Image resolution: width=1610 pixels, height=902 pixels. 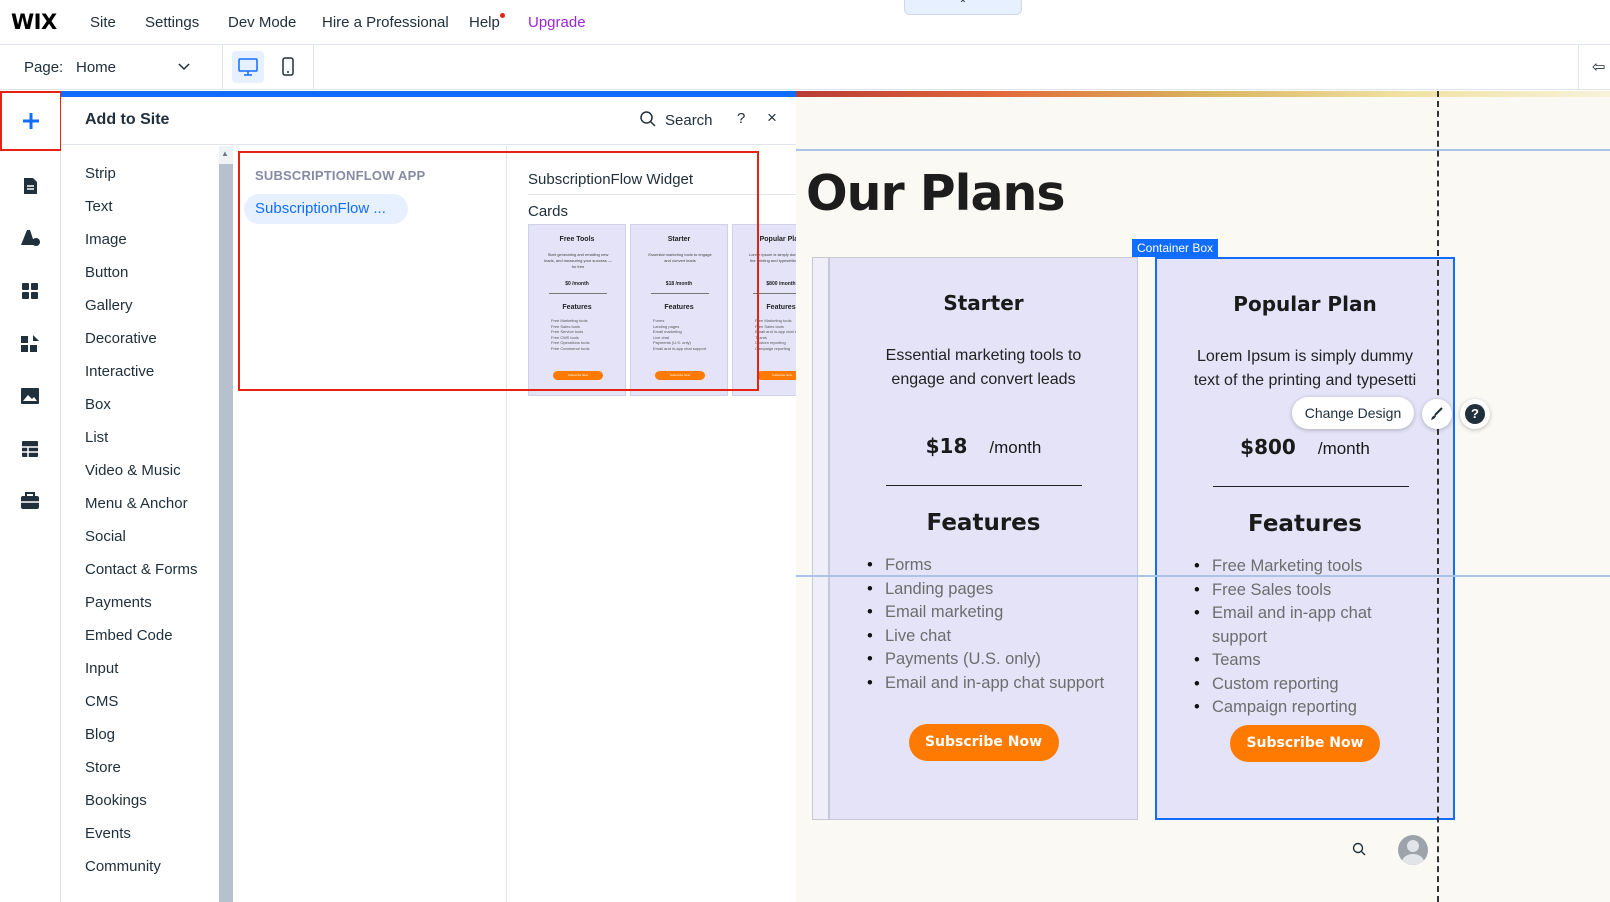 I want to click on collapse-topbar-button: ⌃, so click(x=963, y=7).